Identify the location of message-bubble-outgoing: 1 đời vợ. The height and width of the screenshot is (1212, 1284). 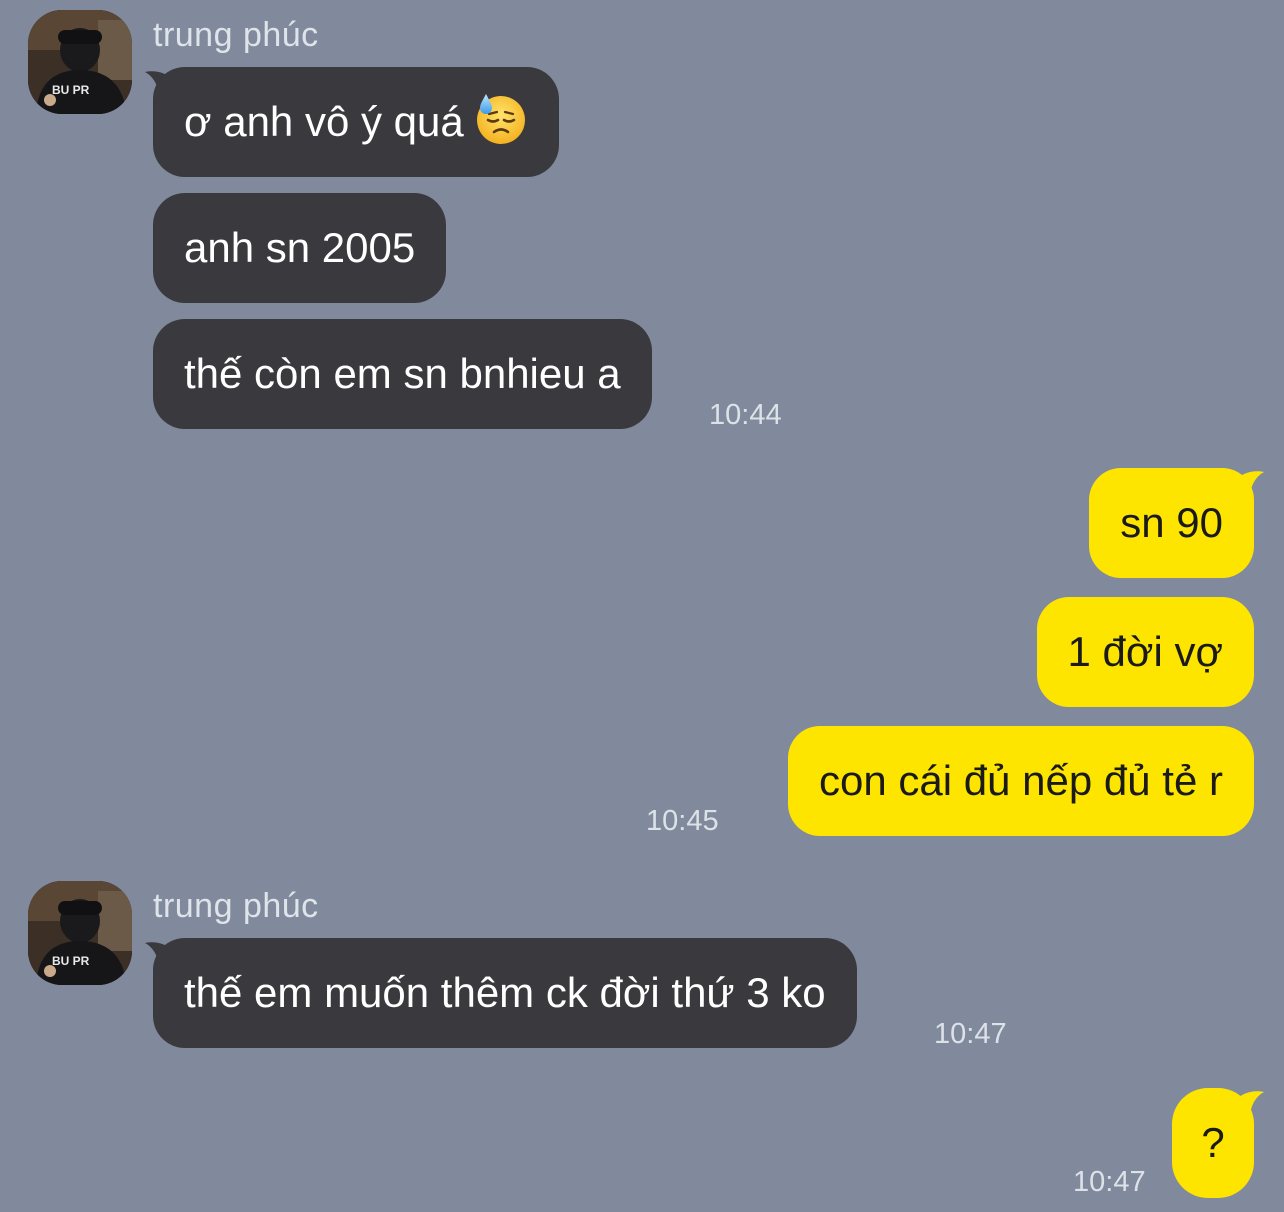
(1145, 652).